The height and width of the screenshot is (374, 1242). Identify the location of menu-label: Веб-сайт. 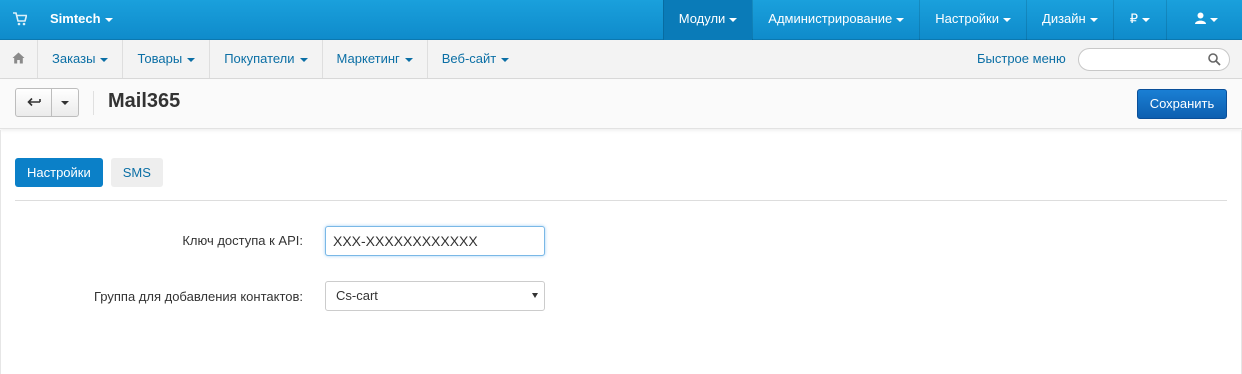
(469, 58).